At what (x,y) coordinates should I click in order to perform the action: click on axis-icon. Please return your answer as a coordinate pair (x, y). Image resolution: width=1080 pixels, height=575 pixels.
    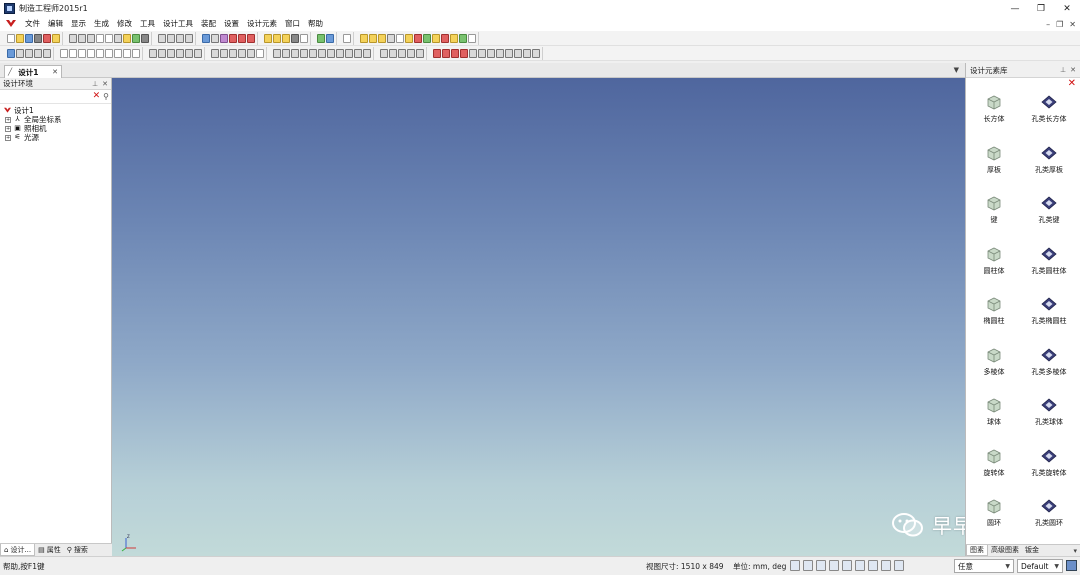
    Looking at the image, I should click on (144, 38).